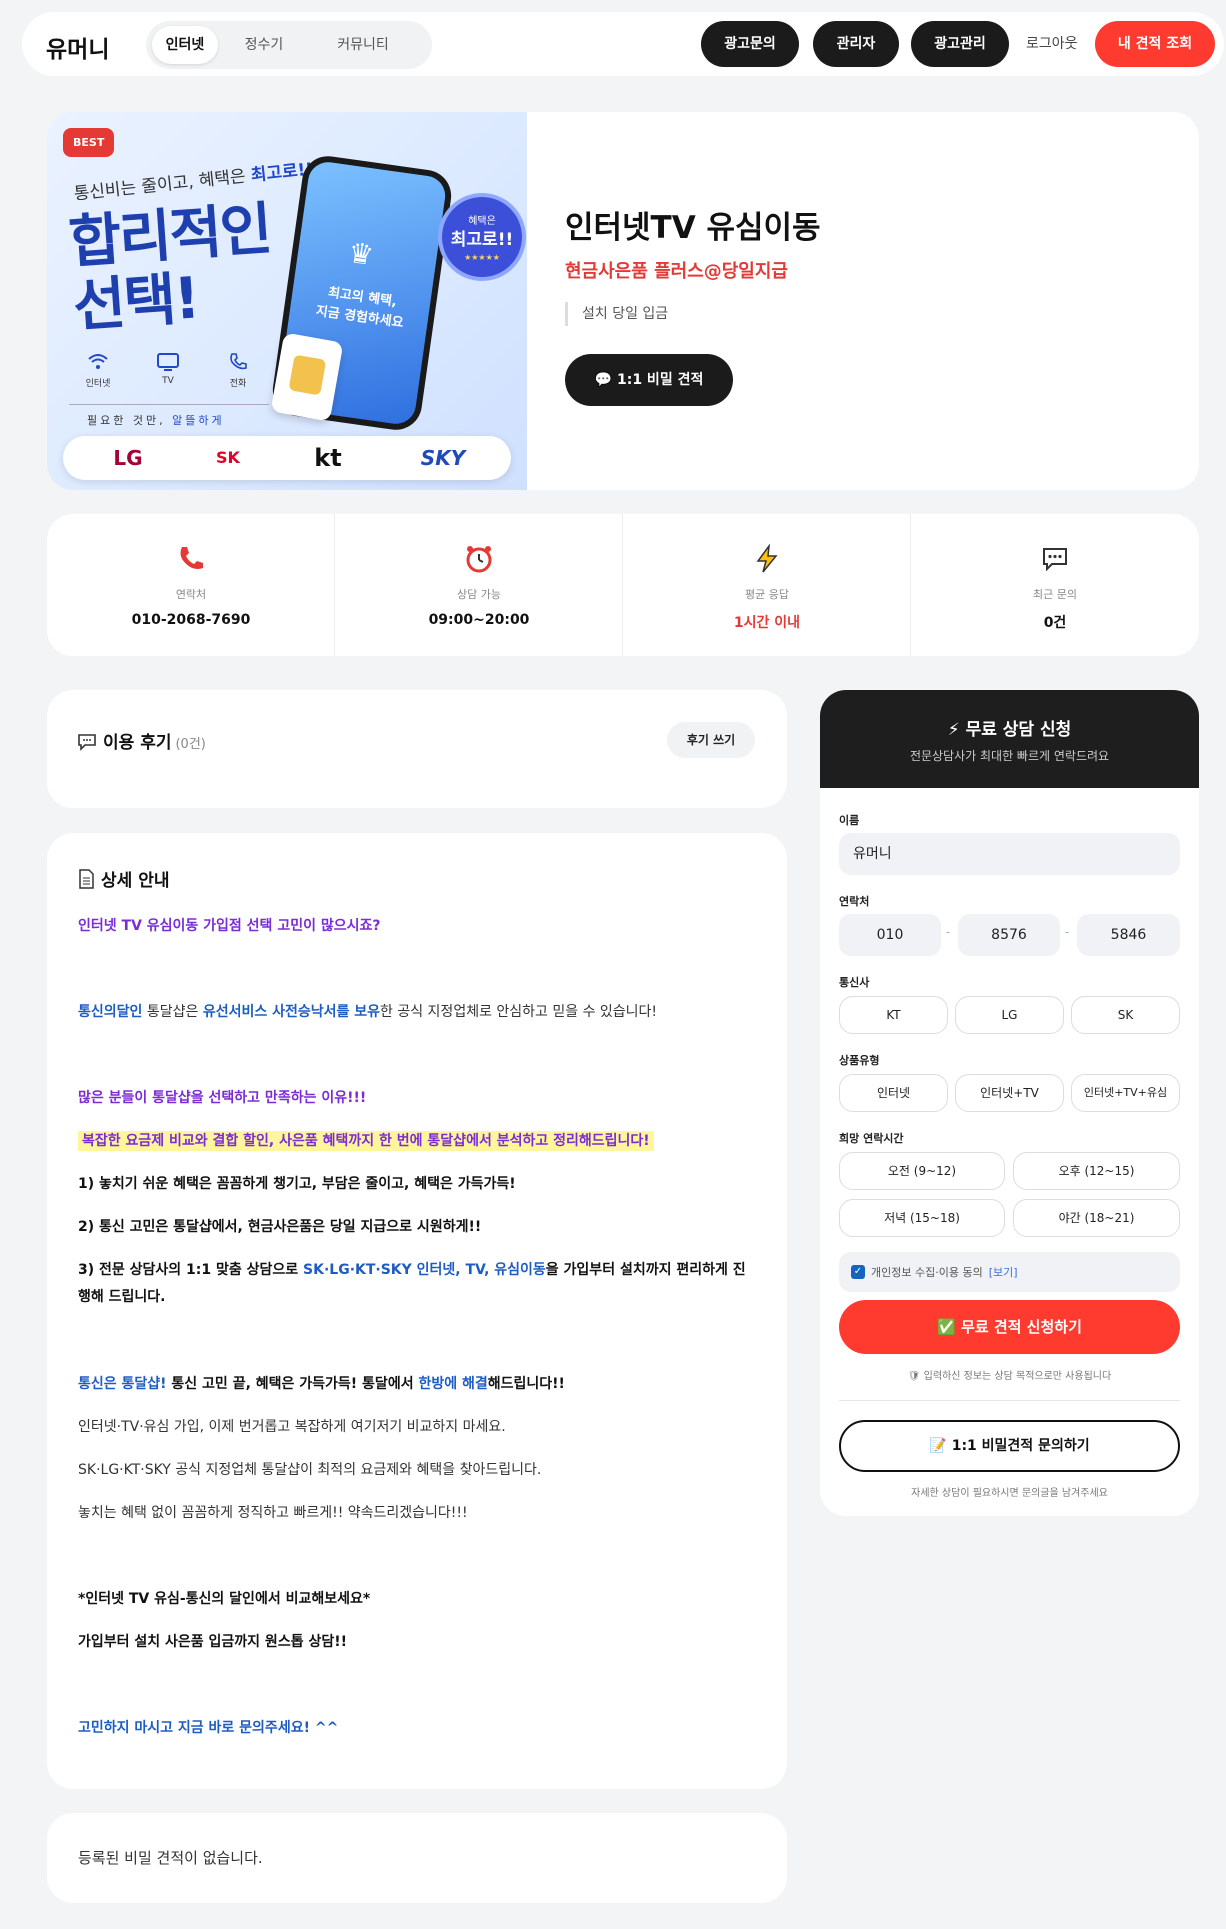 The width and height of the screenshot is (1226, 1929). Describe the element at coordinates (711, 740) in the screenshot. I see `write-review-button: 후기 쓰기` at that location.